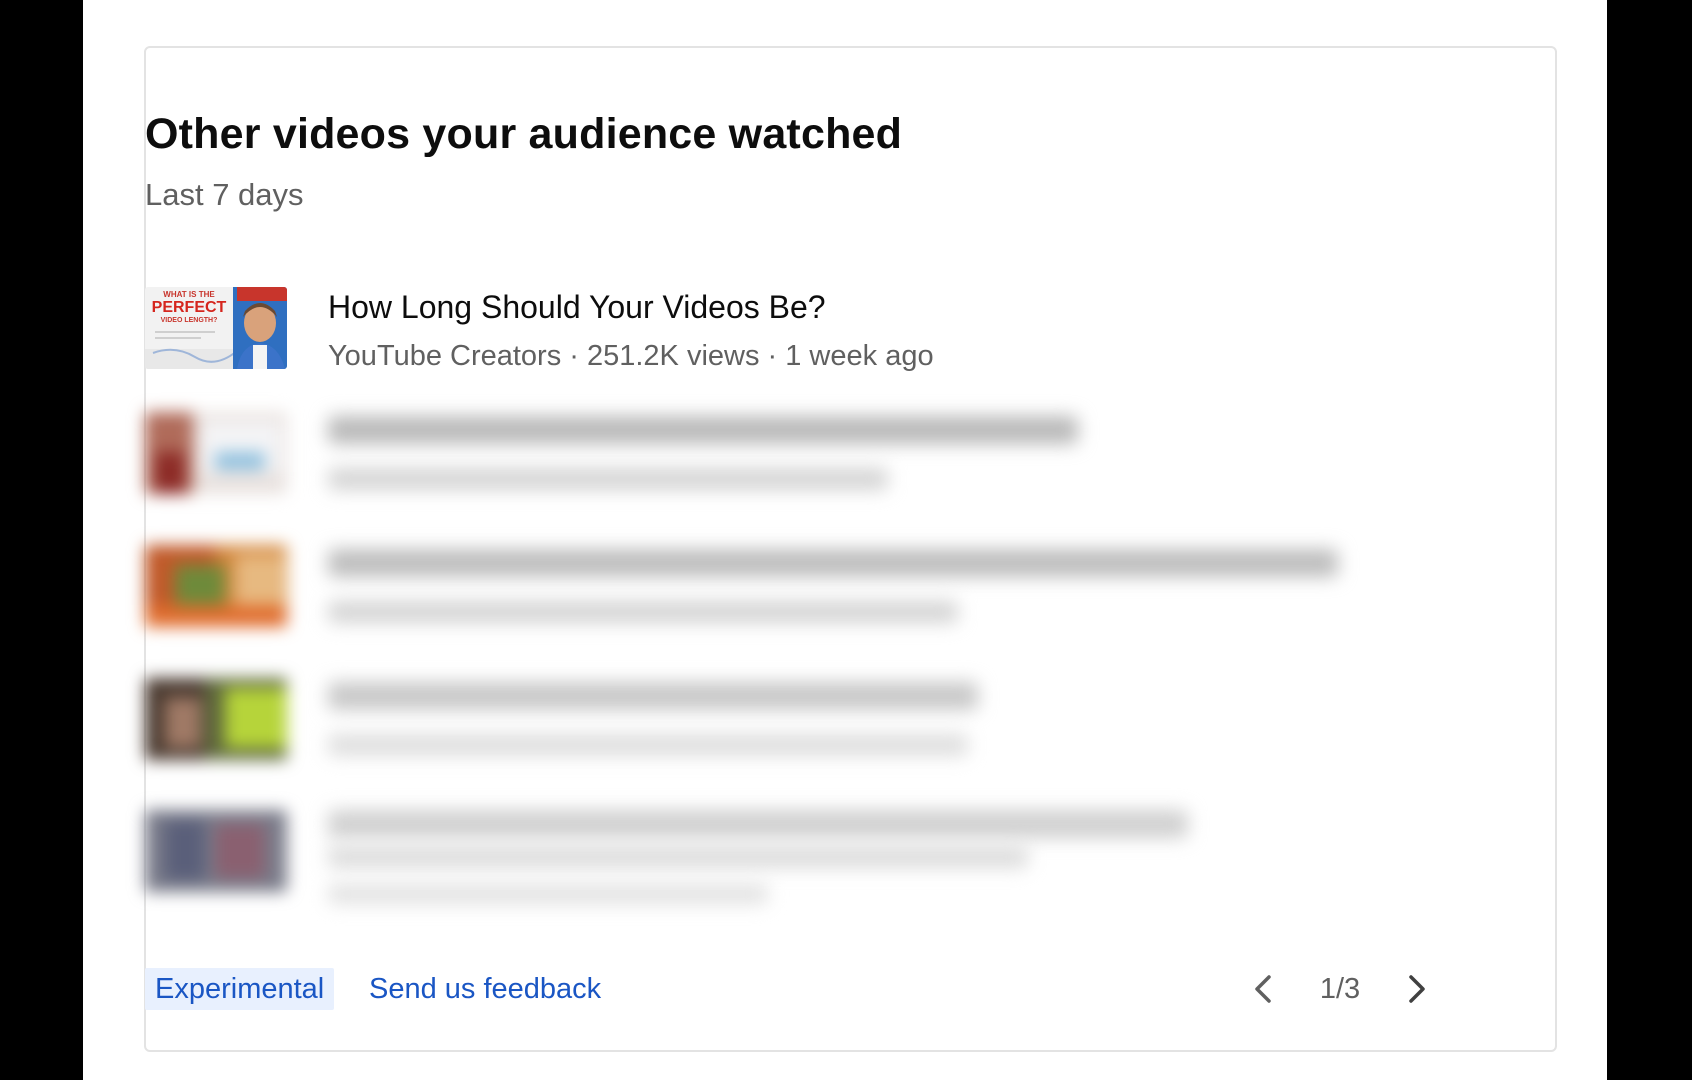 The height and width of the screenshot is (1080, 1692). I want to click on thumbnail-text-2: PERFECT, so click(189, 307).